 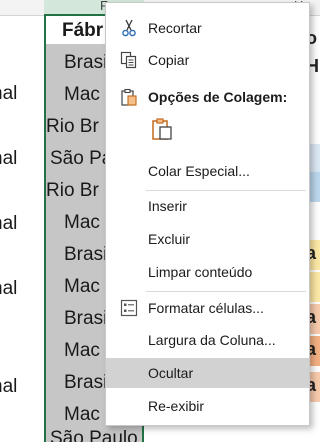 What do you see at coordinates (207, 373) in the screenshot?
I see `menu-item-hide: Ocultar` at bounding box center [207, 373].